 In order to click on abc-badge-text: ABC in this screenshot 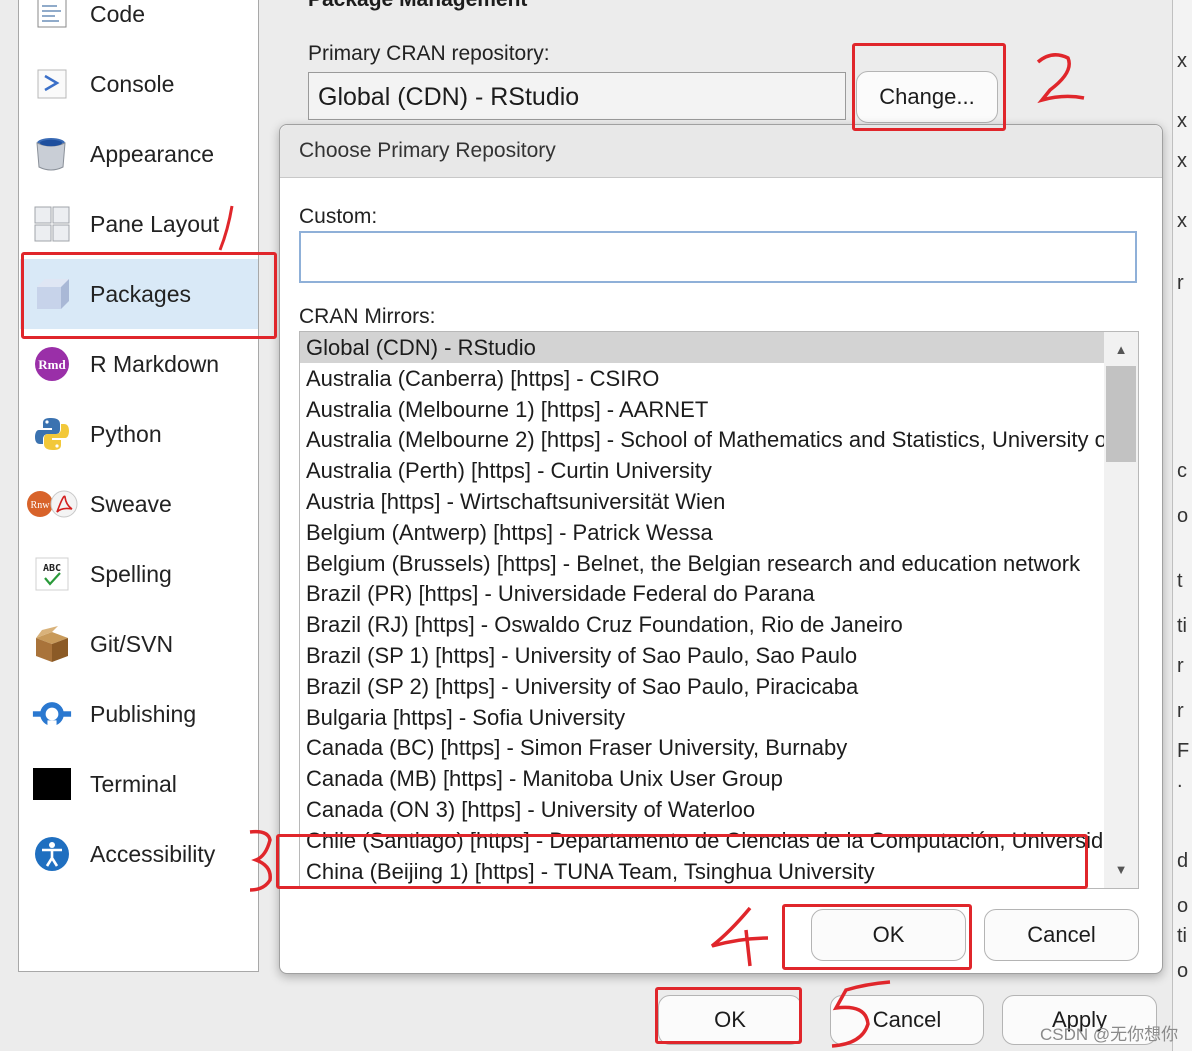, I will do `click(52, 568)`.